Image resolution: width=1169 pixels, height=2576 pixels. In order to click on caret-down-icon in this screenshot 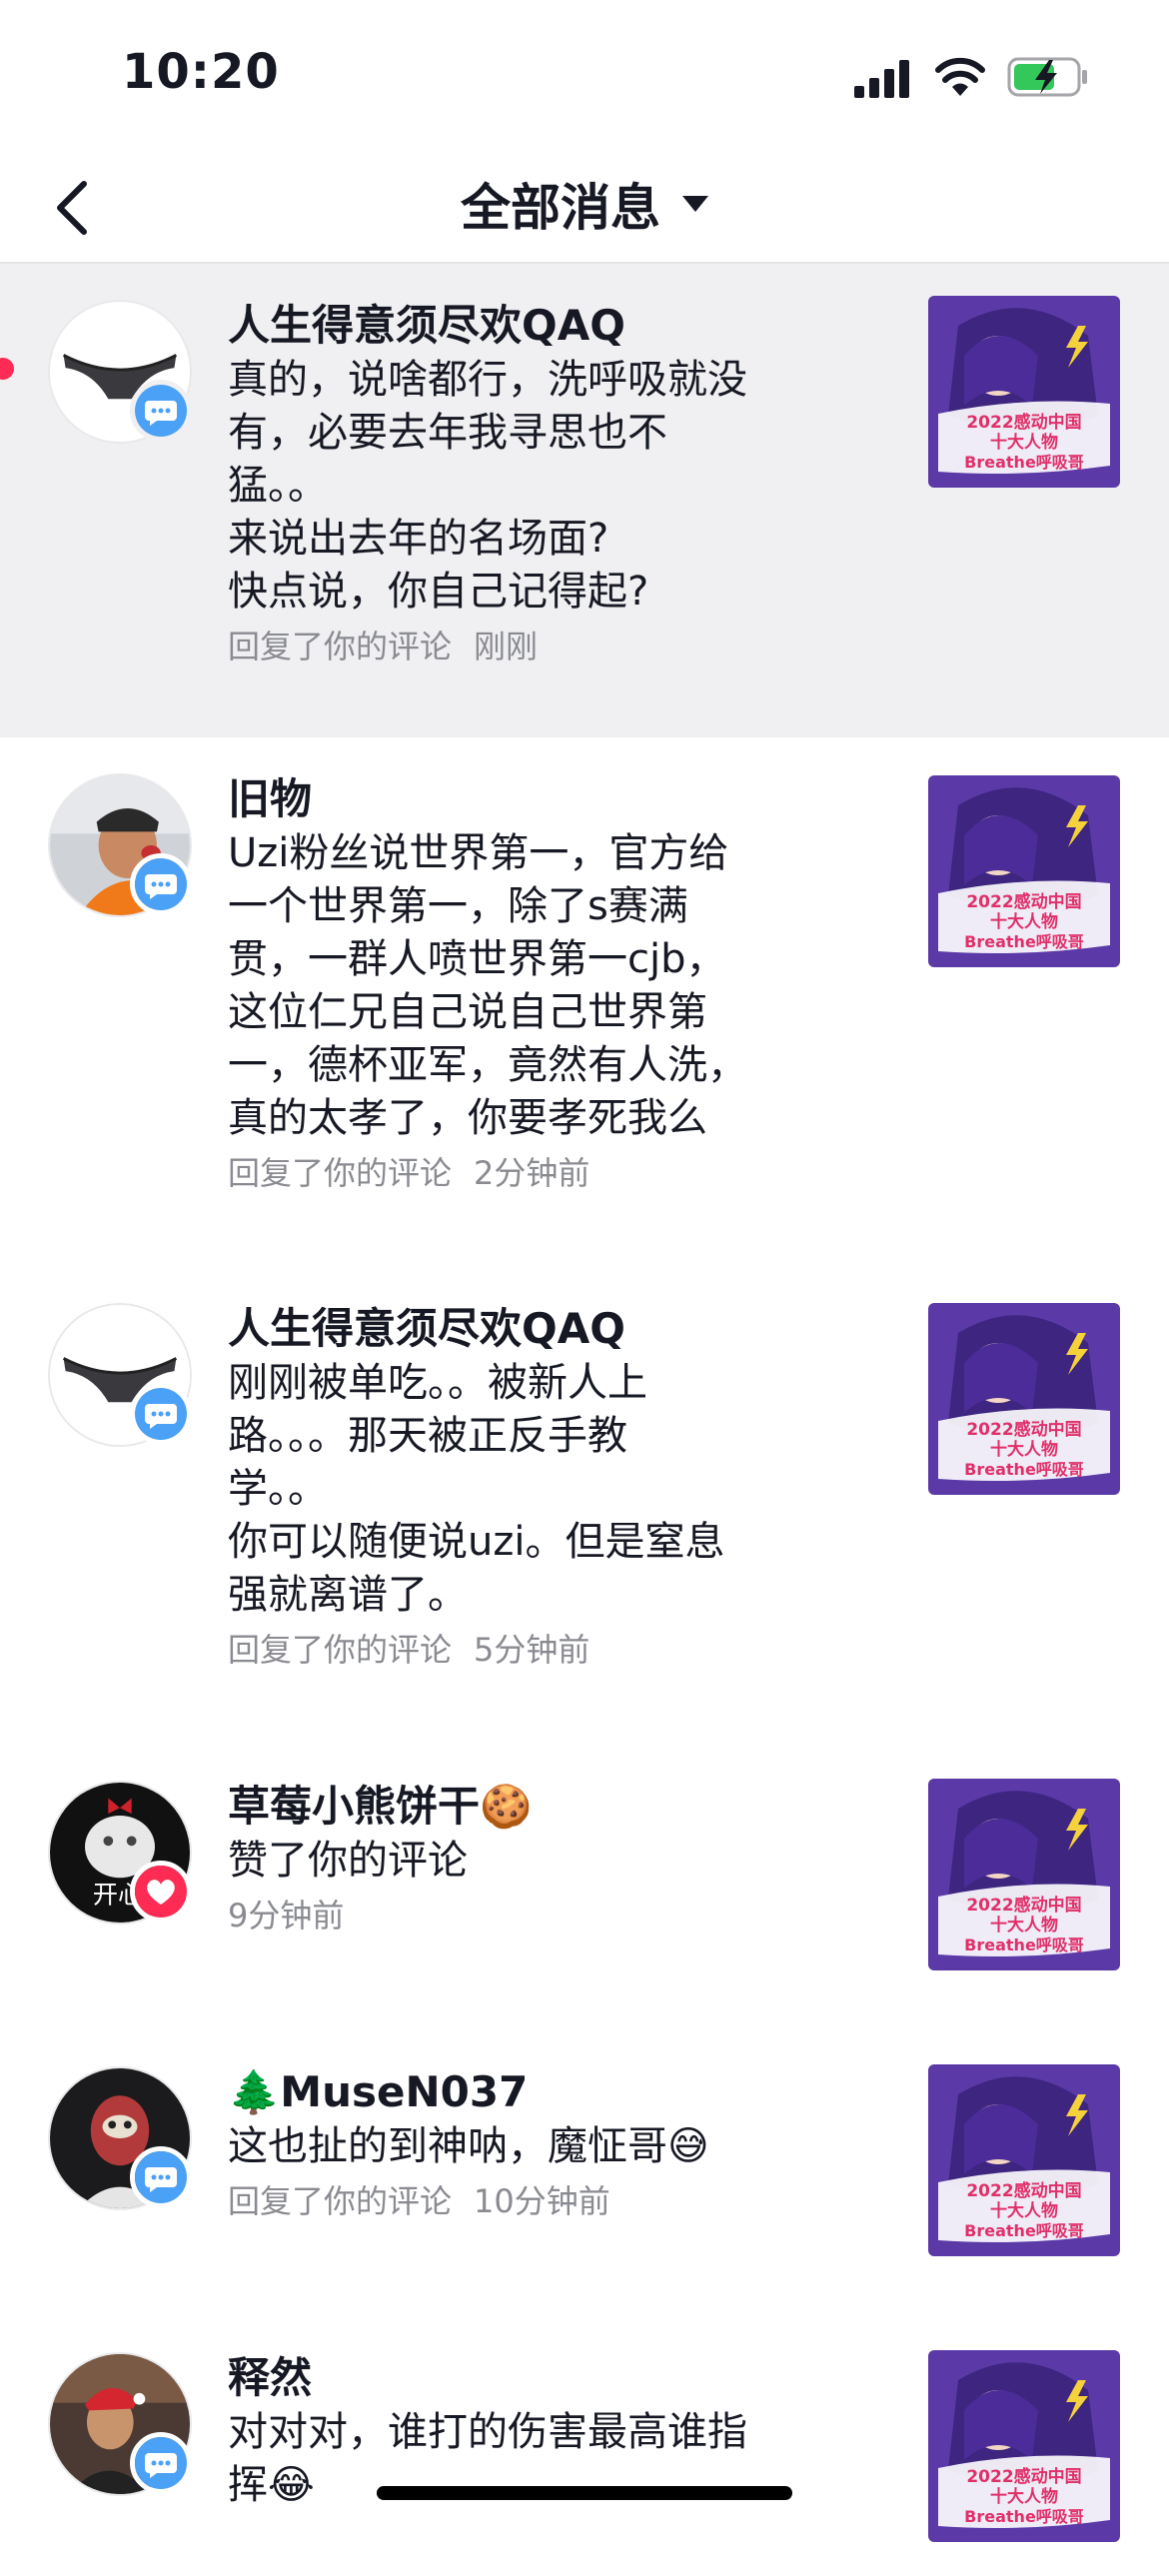, I will do `click(695, 204)`.